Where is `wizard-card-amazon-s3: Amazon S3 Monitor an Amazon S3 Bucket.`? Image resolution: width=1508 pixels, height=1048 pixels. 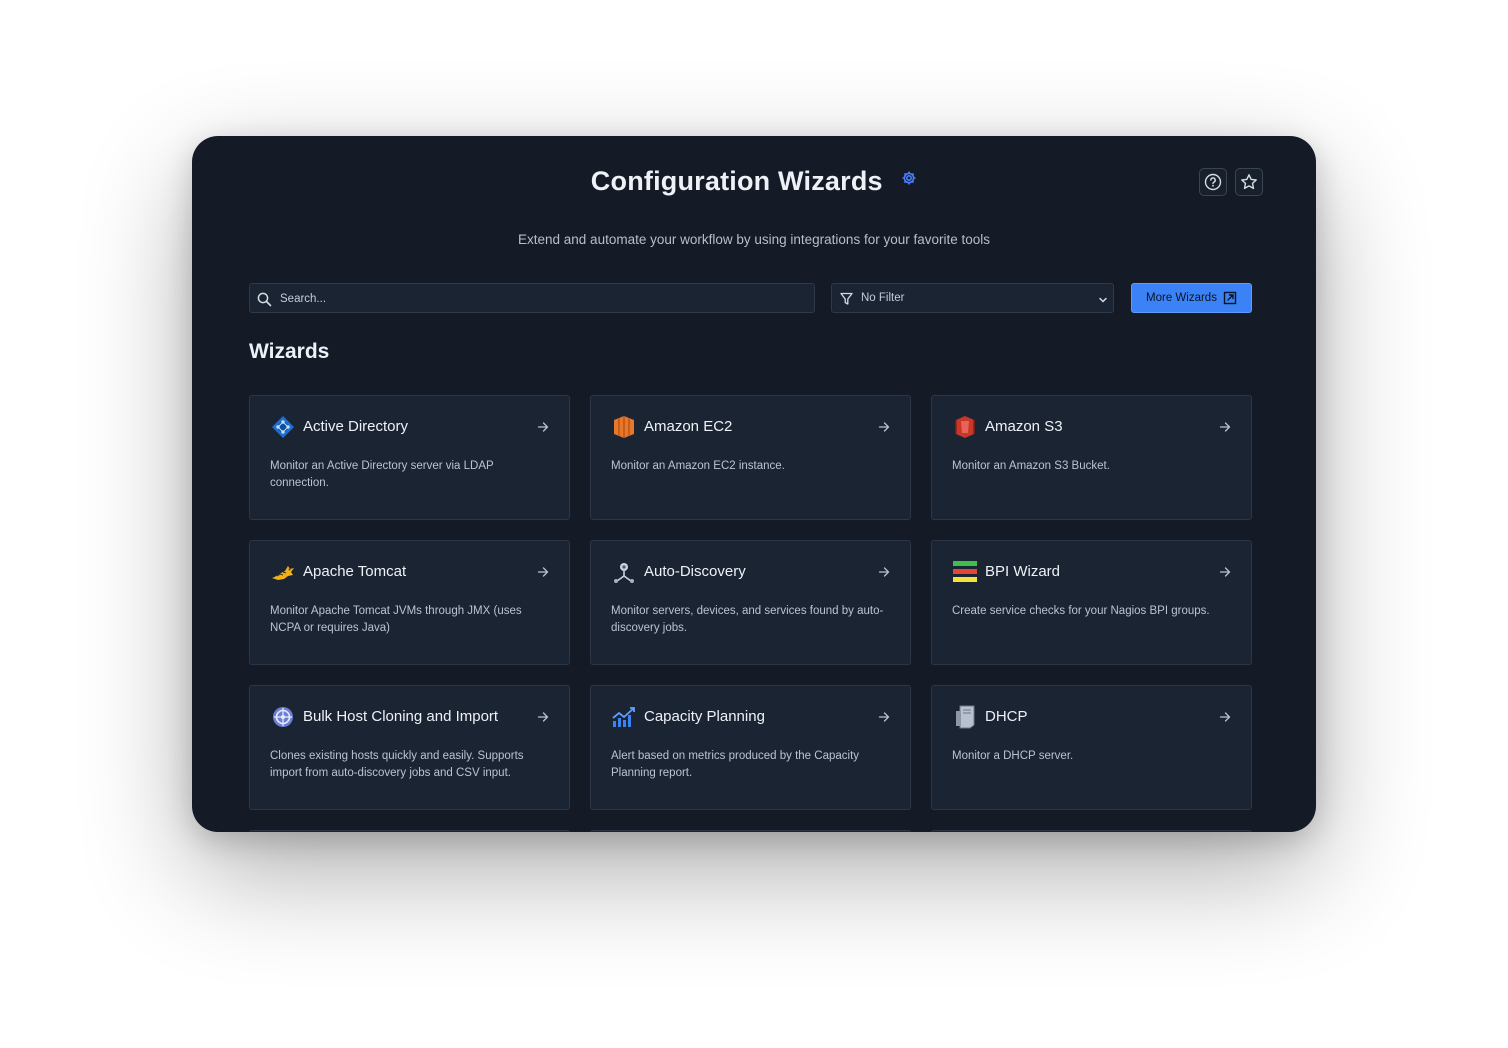 wizard-card-amazon-s3: Amazon S3 Monitor an Amazon S3 Bucket. is located at coordinates (1091, 457).